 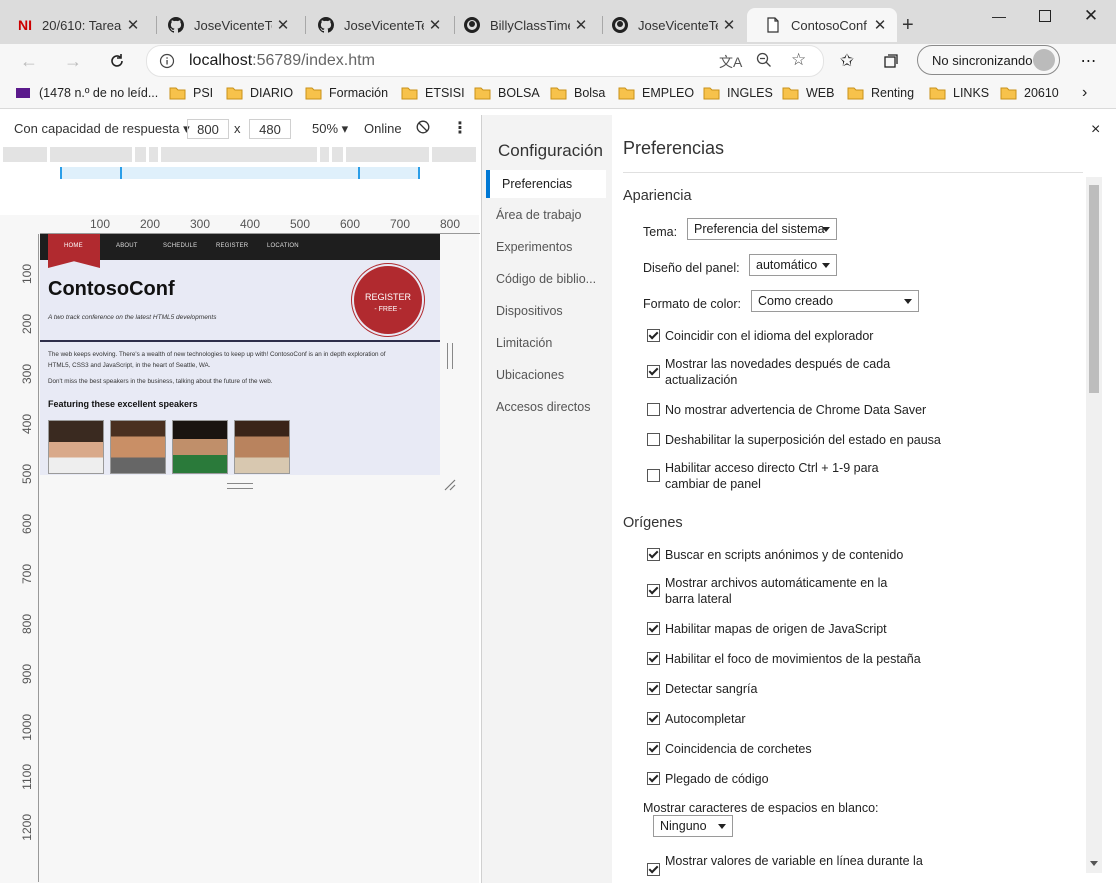 I want to click on tab-5: JoseVicenteTeje ✕, so click(x=670, y=25).